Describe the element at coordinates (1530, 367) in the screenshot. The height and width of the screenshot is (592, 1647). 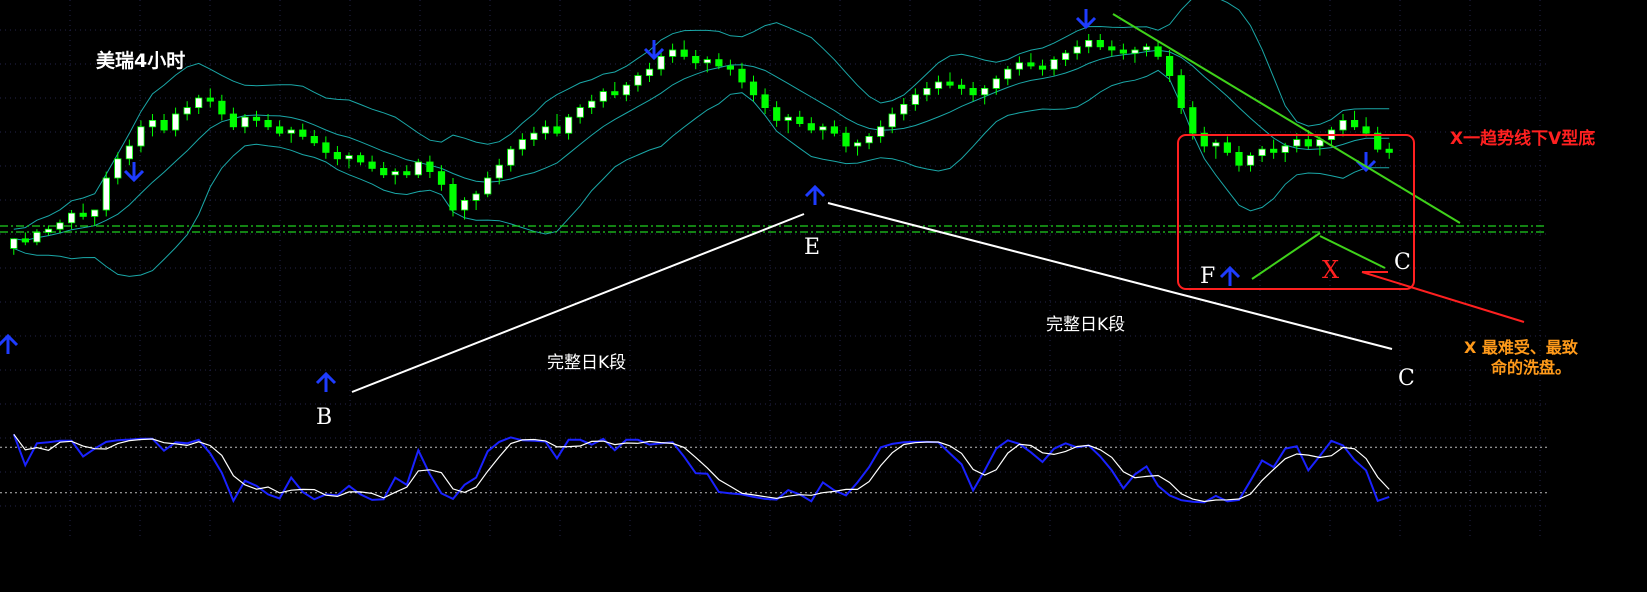
I see `note-shakeout-line2: 命的洗盘。` at that location.